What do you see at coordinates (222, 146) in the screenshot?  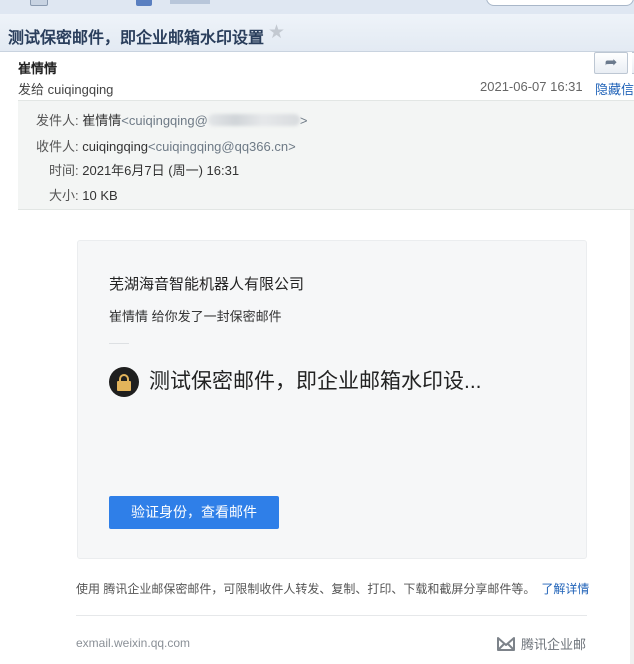 I see `to-email: <cuiqingqing@qq366.cn>` at bounding box center [222, 146].